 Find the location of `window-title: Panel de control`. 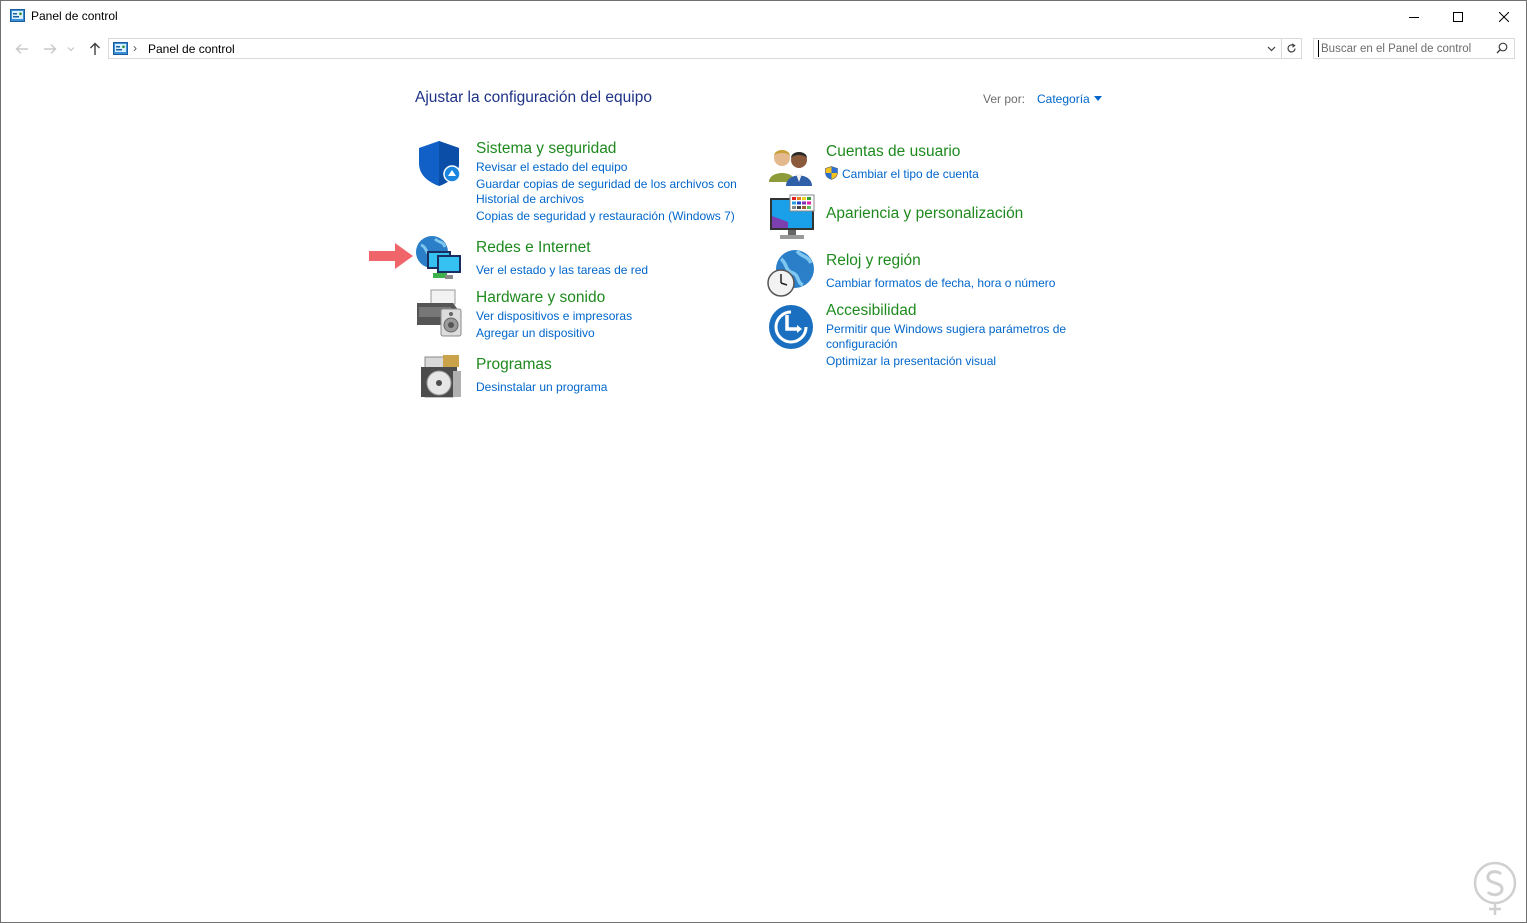

window-title: Panel de control is located at coordinates (74, 16).